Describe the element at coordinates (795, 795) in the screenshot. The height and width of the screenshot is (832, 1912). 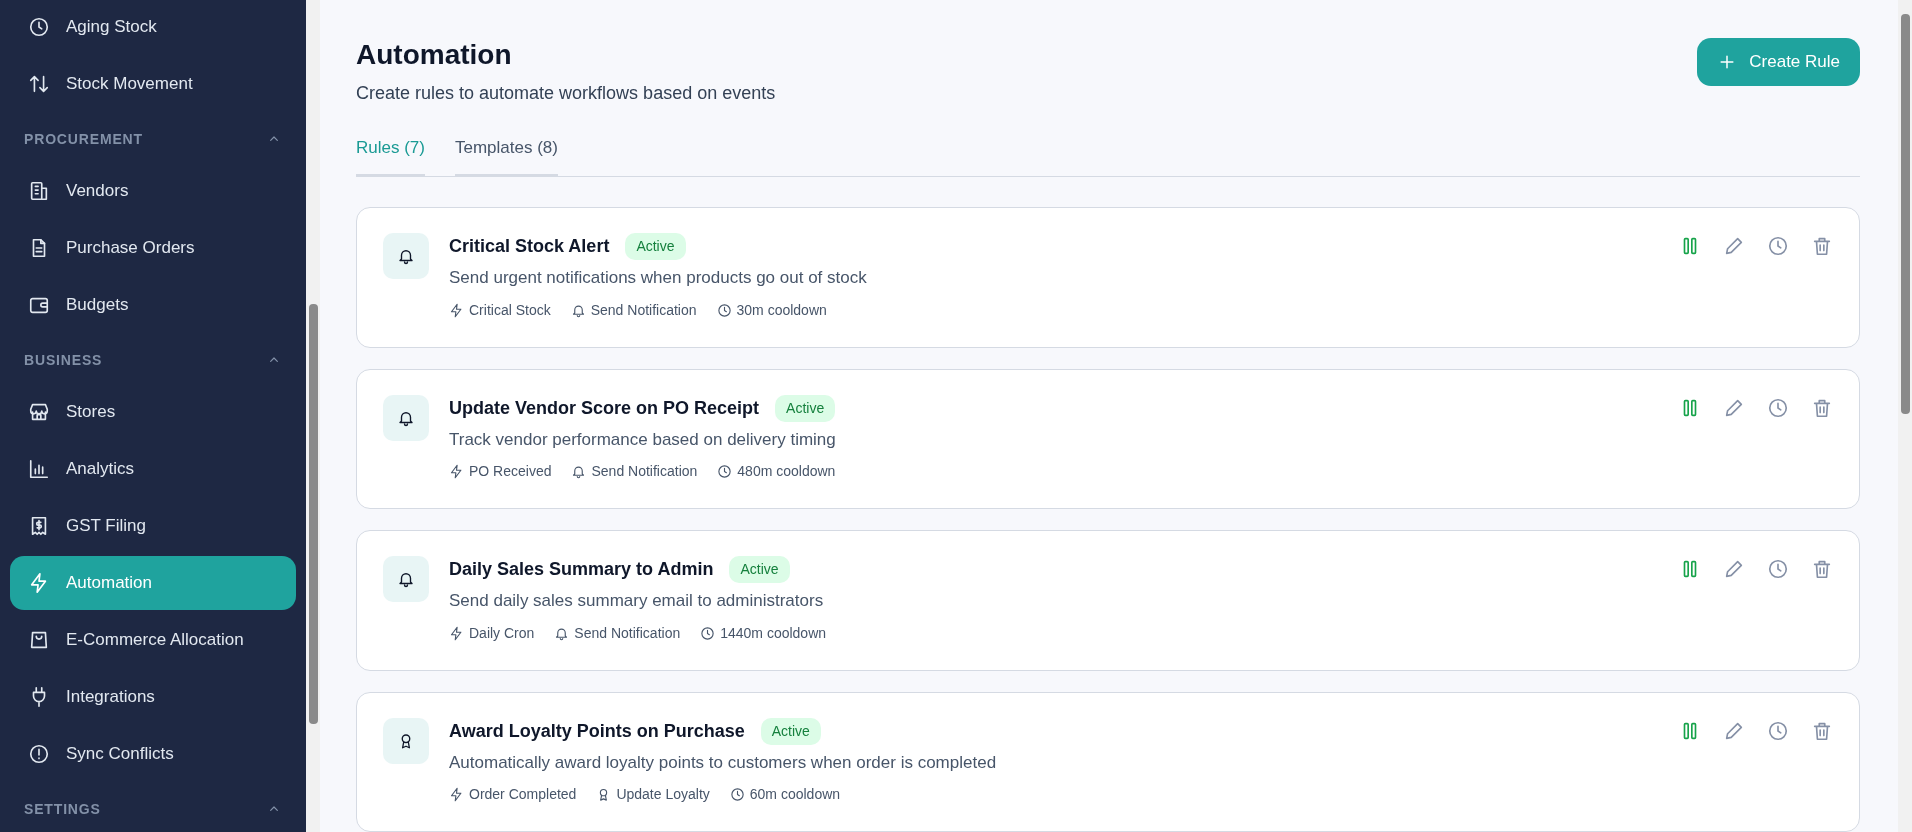
I see `cooldown-label: 60m cooldown` at that location.